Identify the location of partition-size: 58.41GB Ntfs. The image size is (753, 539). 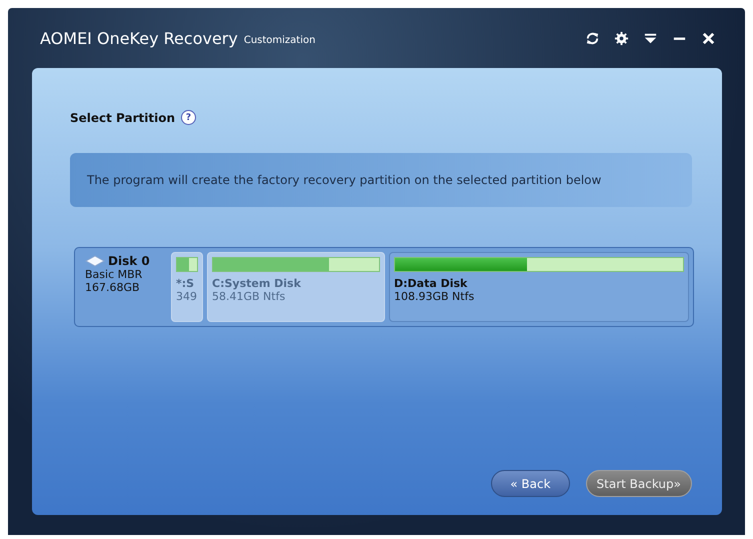
(249, 296).